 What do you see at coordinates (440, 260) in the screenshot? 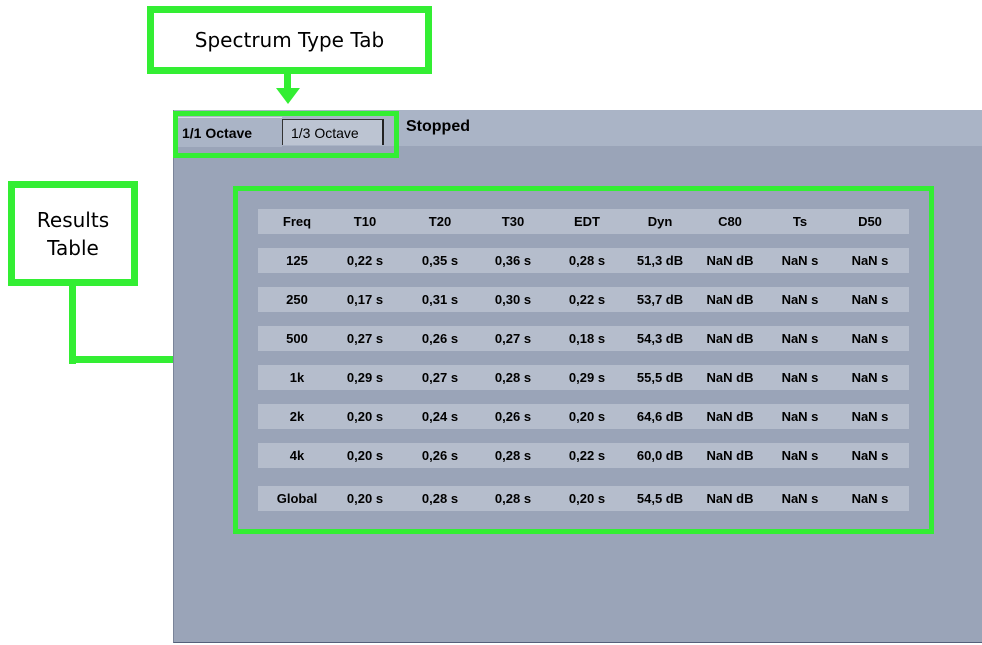
I see `table-cell: 0,35 s` at bounding box center [440, 260].